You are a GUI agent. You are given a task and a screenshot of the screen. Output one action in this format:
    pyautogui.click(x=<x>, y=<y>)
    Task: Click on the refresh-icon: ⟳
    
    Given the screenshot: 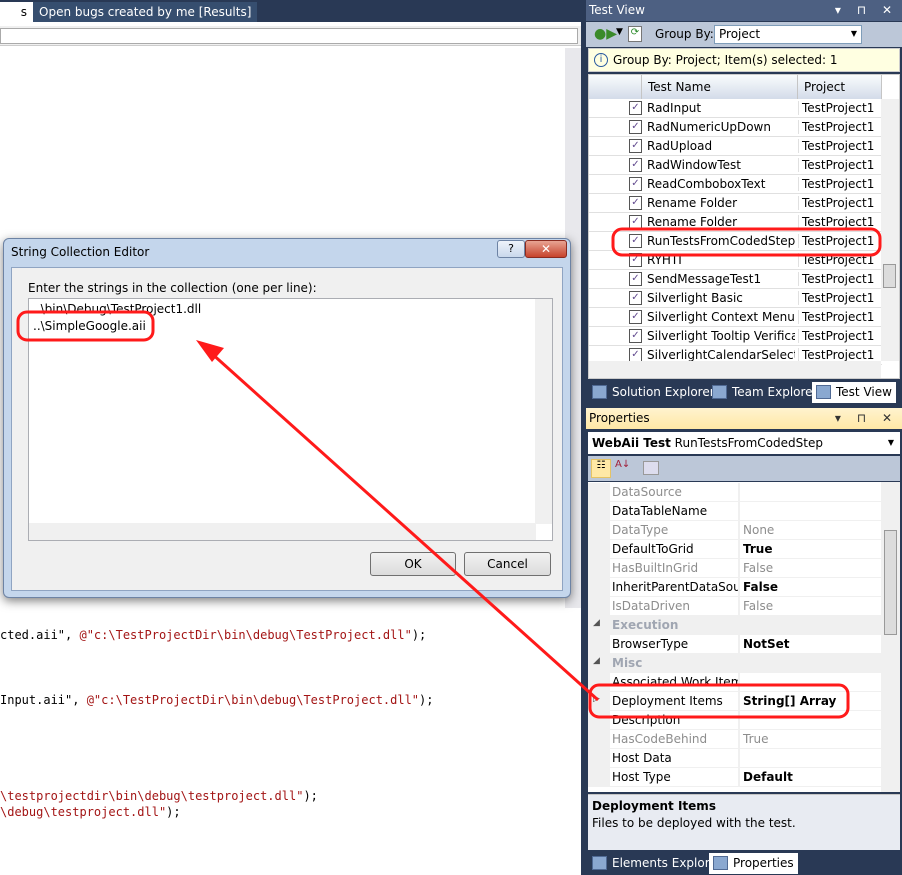 What is the action you would take?
    pyautogui.click(x=635, y=34)
    